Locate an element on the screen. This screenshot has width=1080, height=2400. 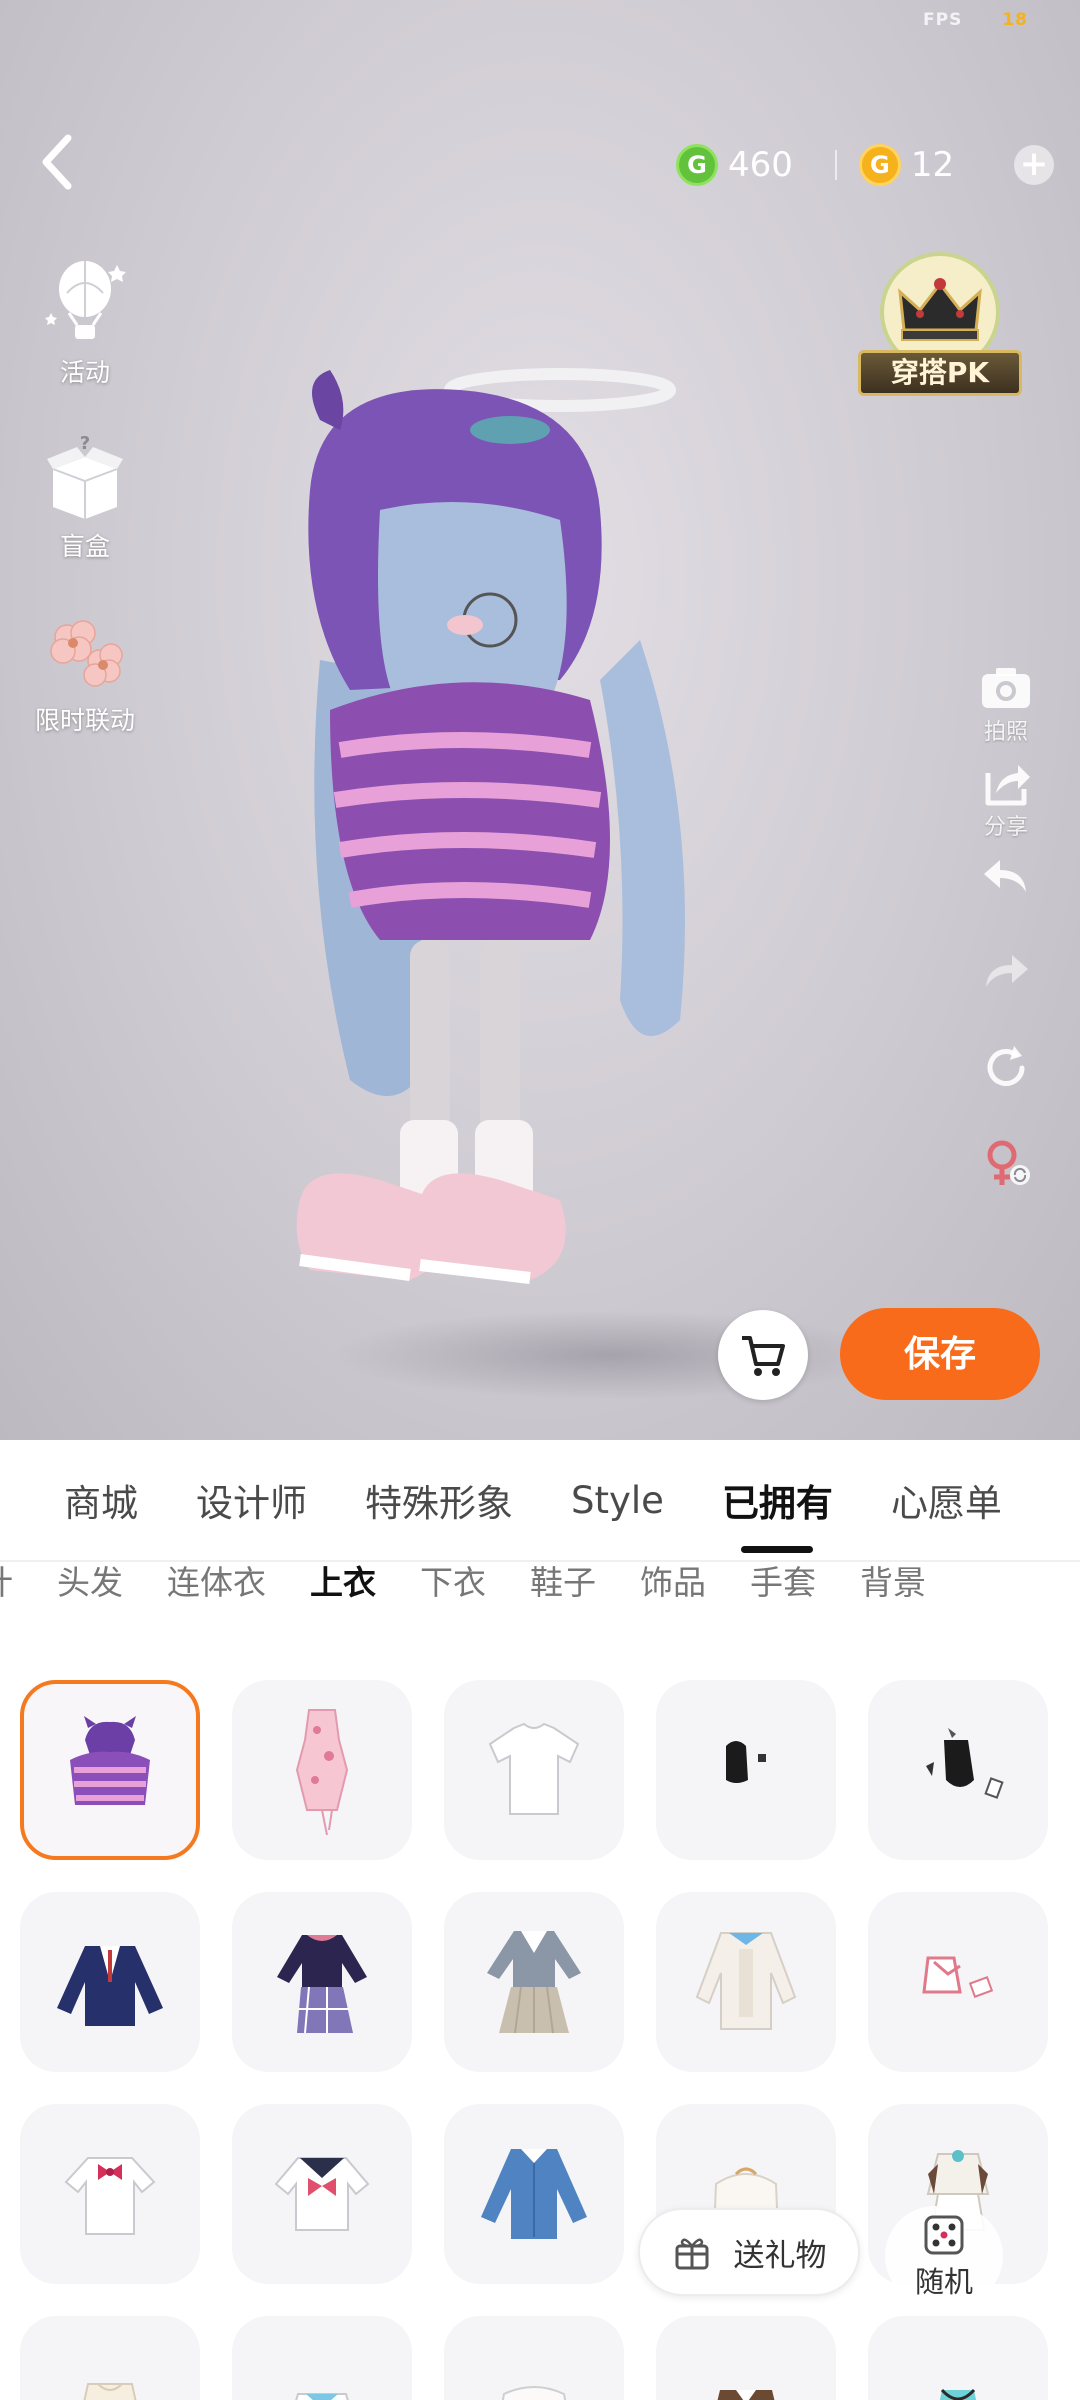
hoodie-icon is located at coordinates (110, 1760).